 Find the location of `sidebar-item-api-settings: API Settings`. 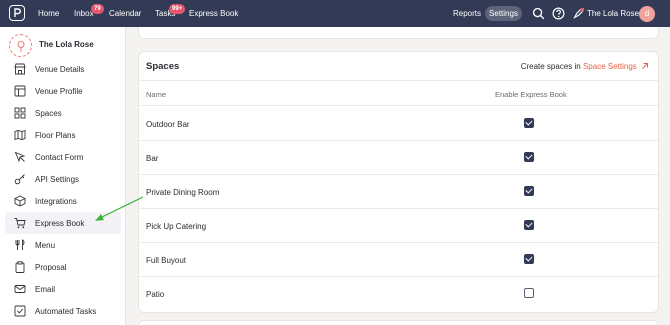

sidebar-item-api-settings: API Settings is located at coordinates (63, 179).